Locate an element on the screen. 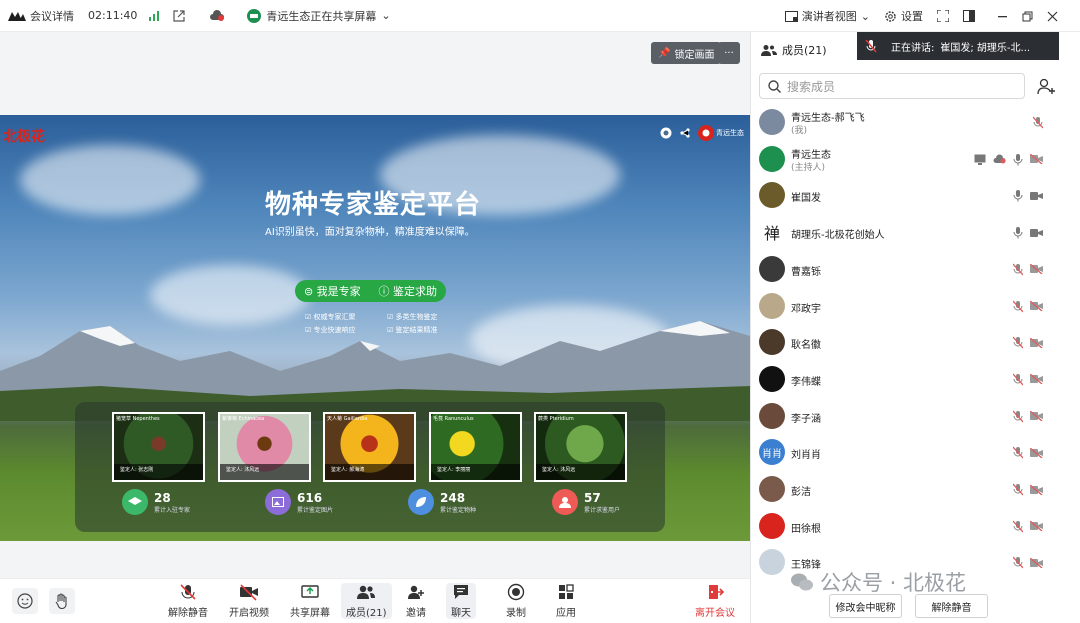 This screenshot has height=623, width=1080. members-icon is located at coordinates (769, 50).